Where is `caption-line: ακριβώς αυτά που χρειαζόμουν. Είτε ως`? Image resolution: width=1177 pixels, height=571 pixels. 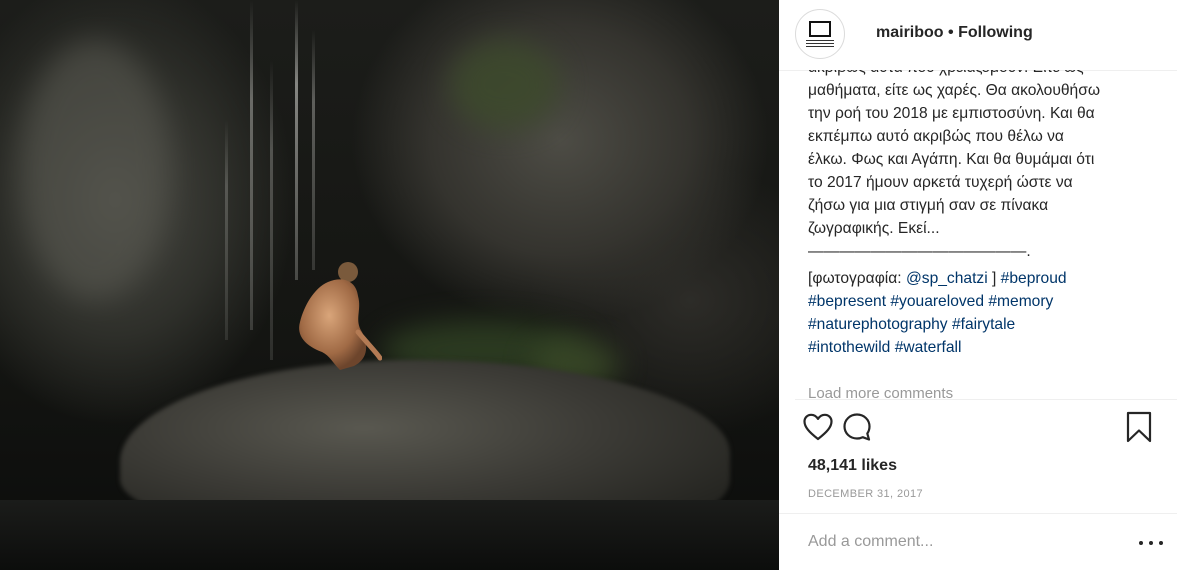 caption-line: ακριβώς αυτά που χρειαζόμουν. Είτε ως is located at coordinates (984, 74).